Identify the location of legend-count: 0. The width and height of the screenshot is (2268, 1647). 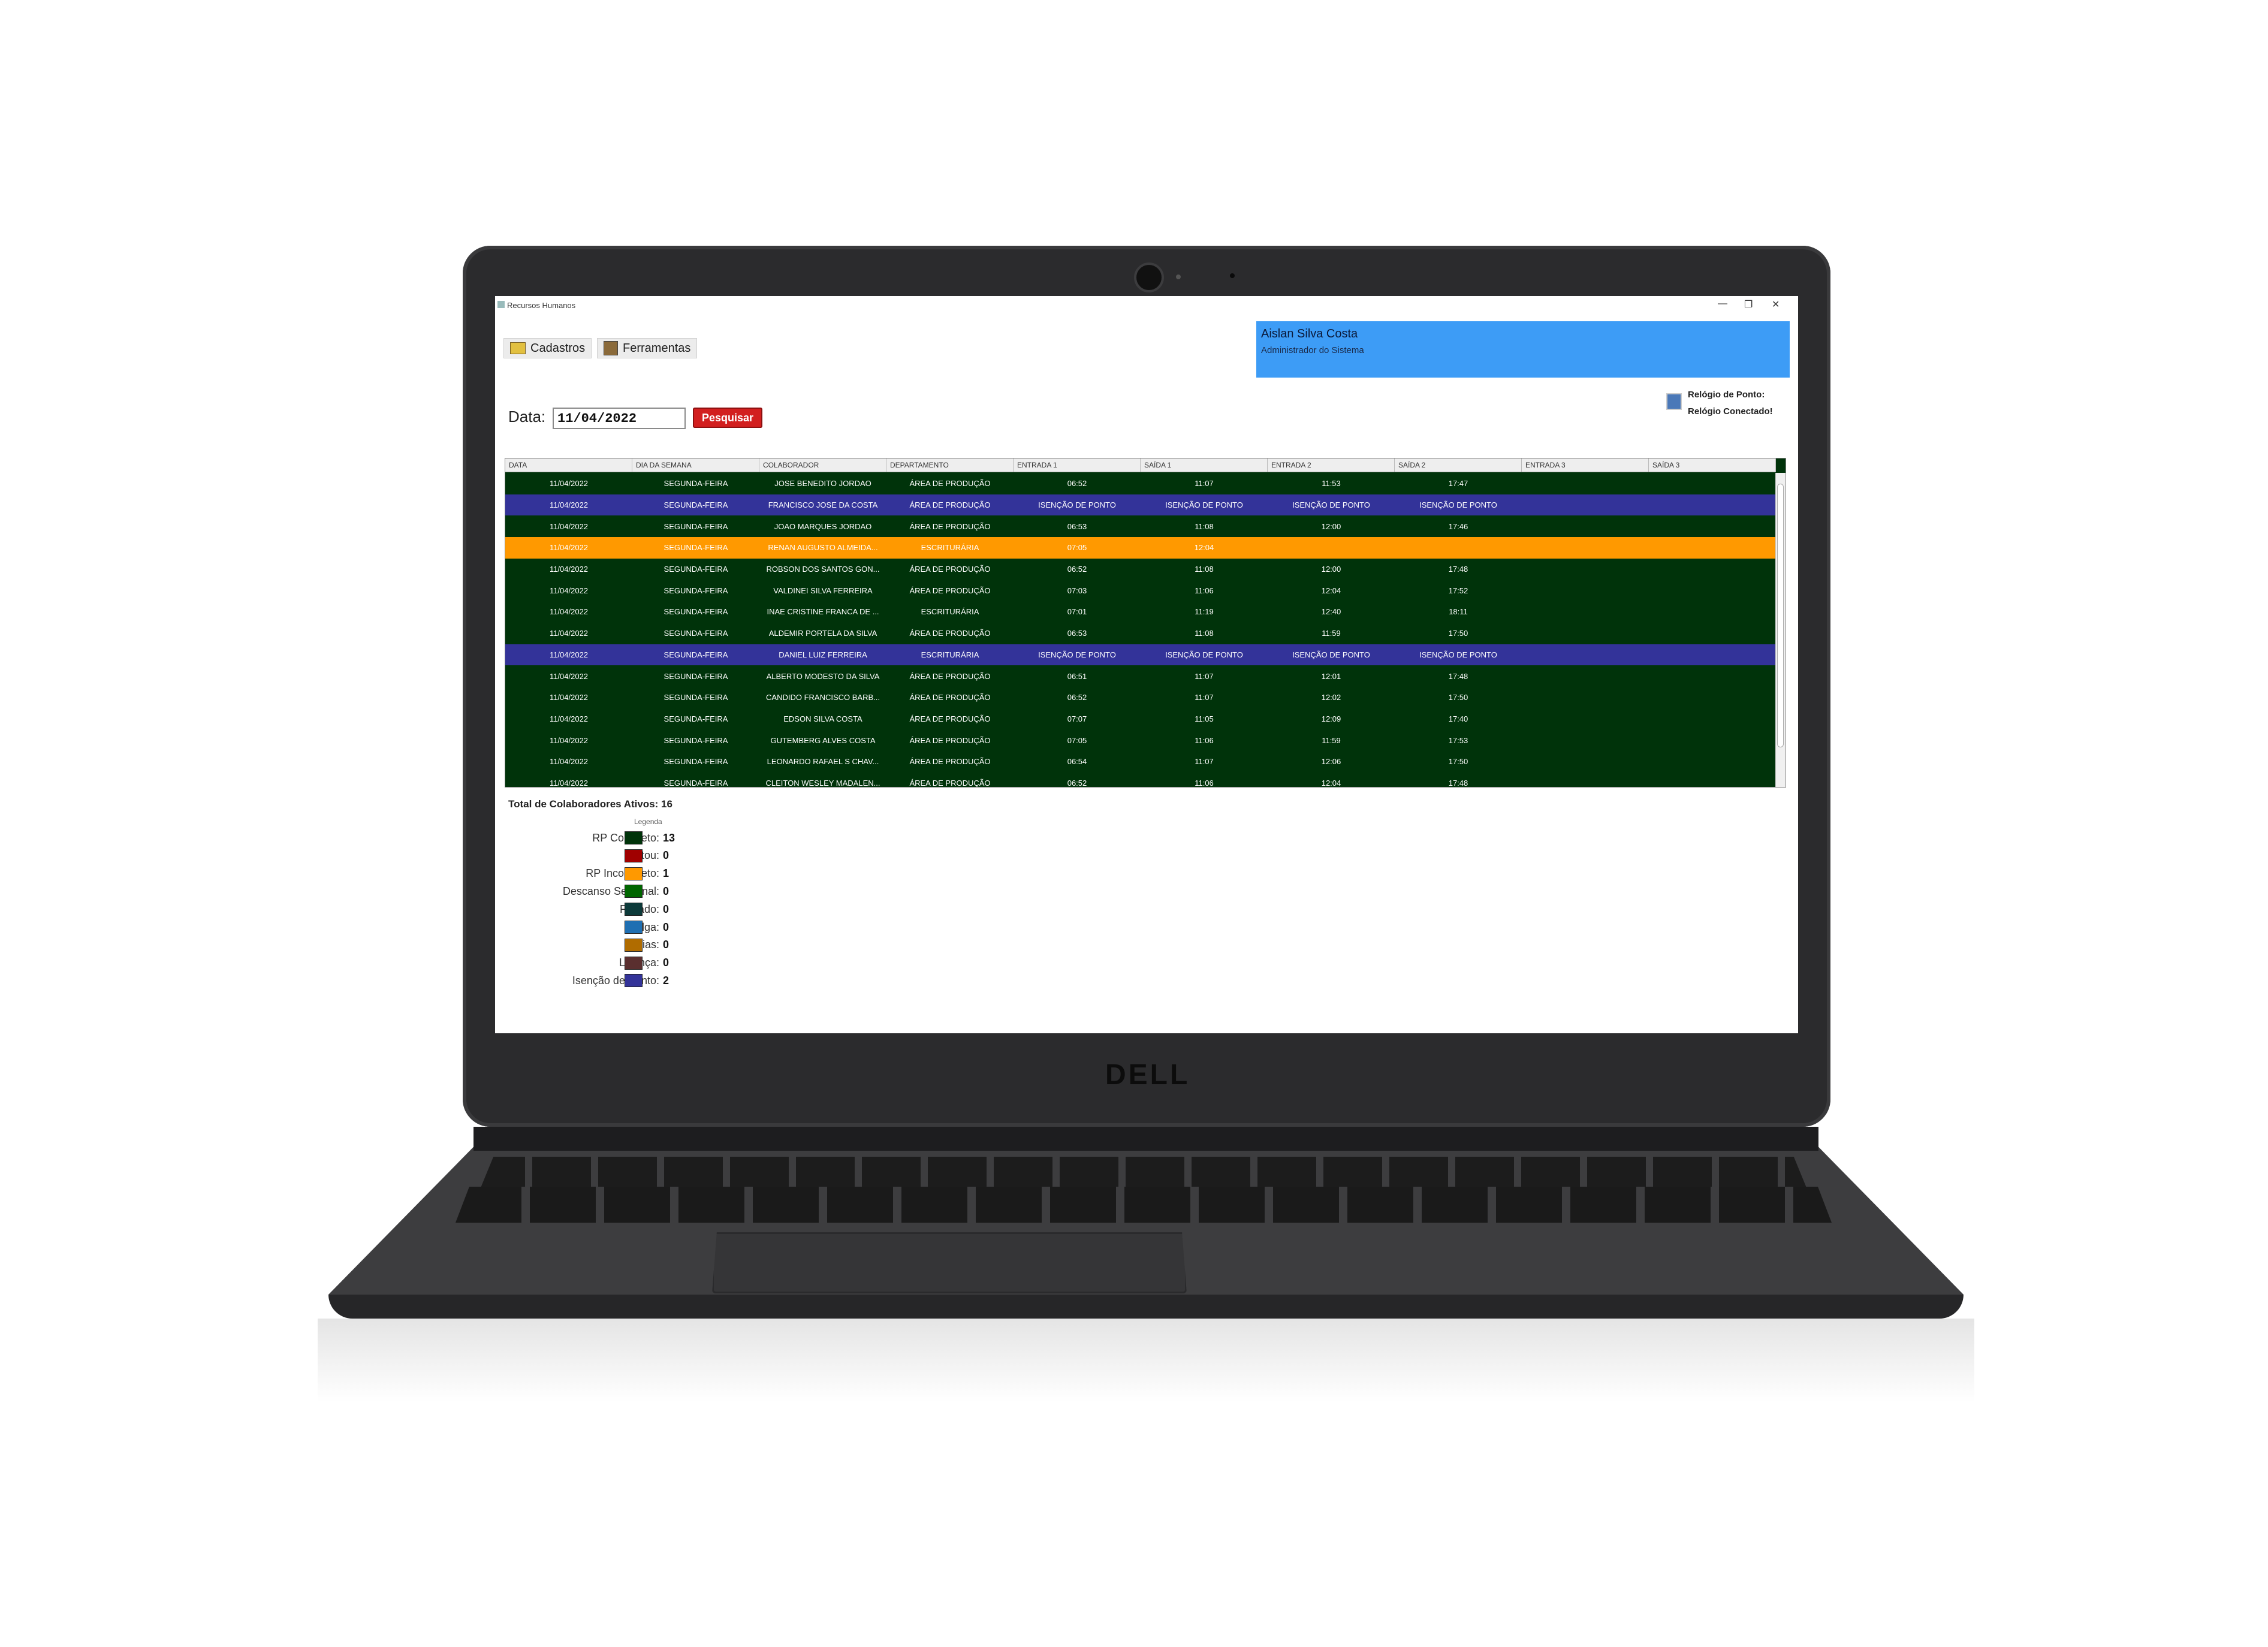
(666, 963).